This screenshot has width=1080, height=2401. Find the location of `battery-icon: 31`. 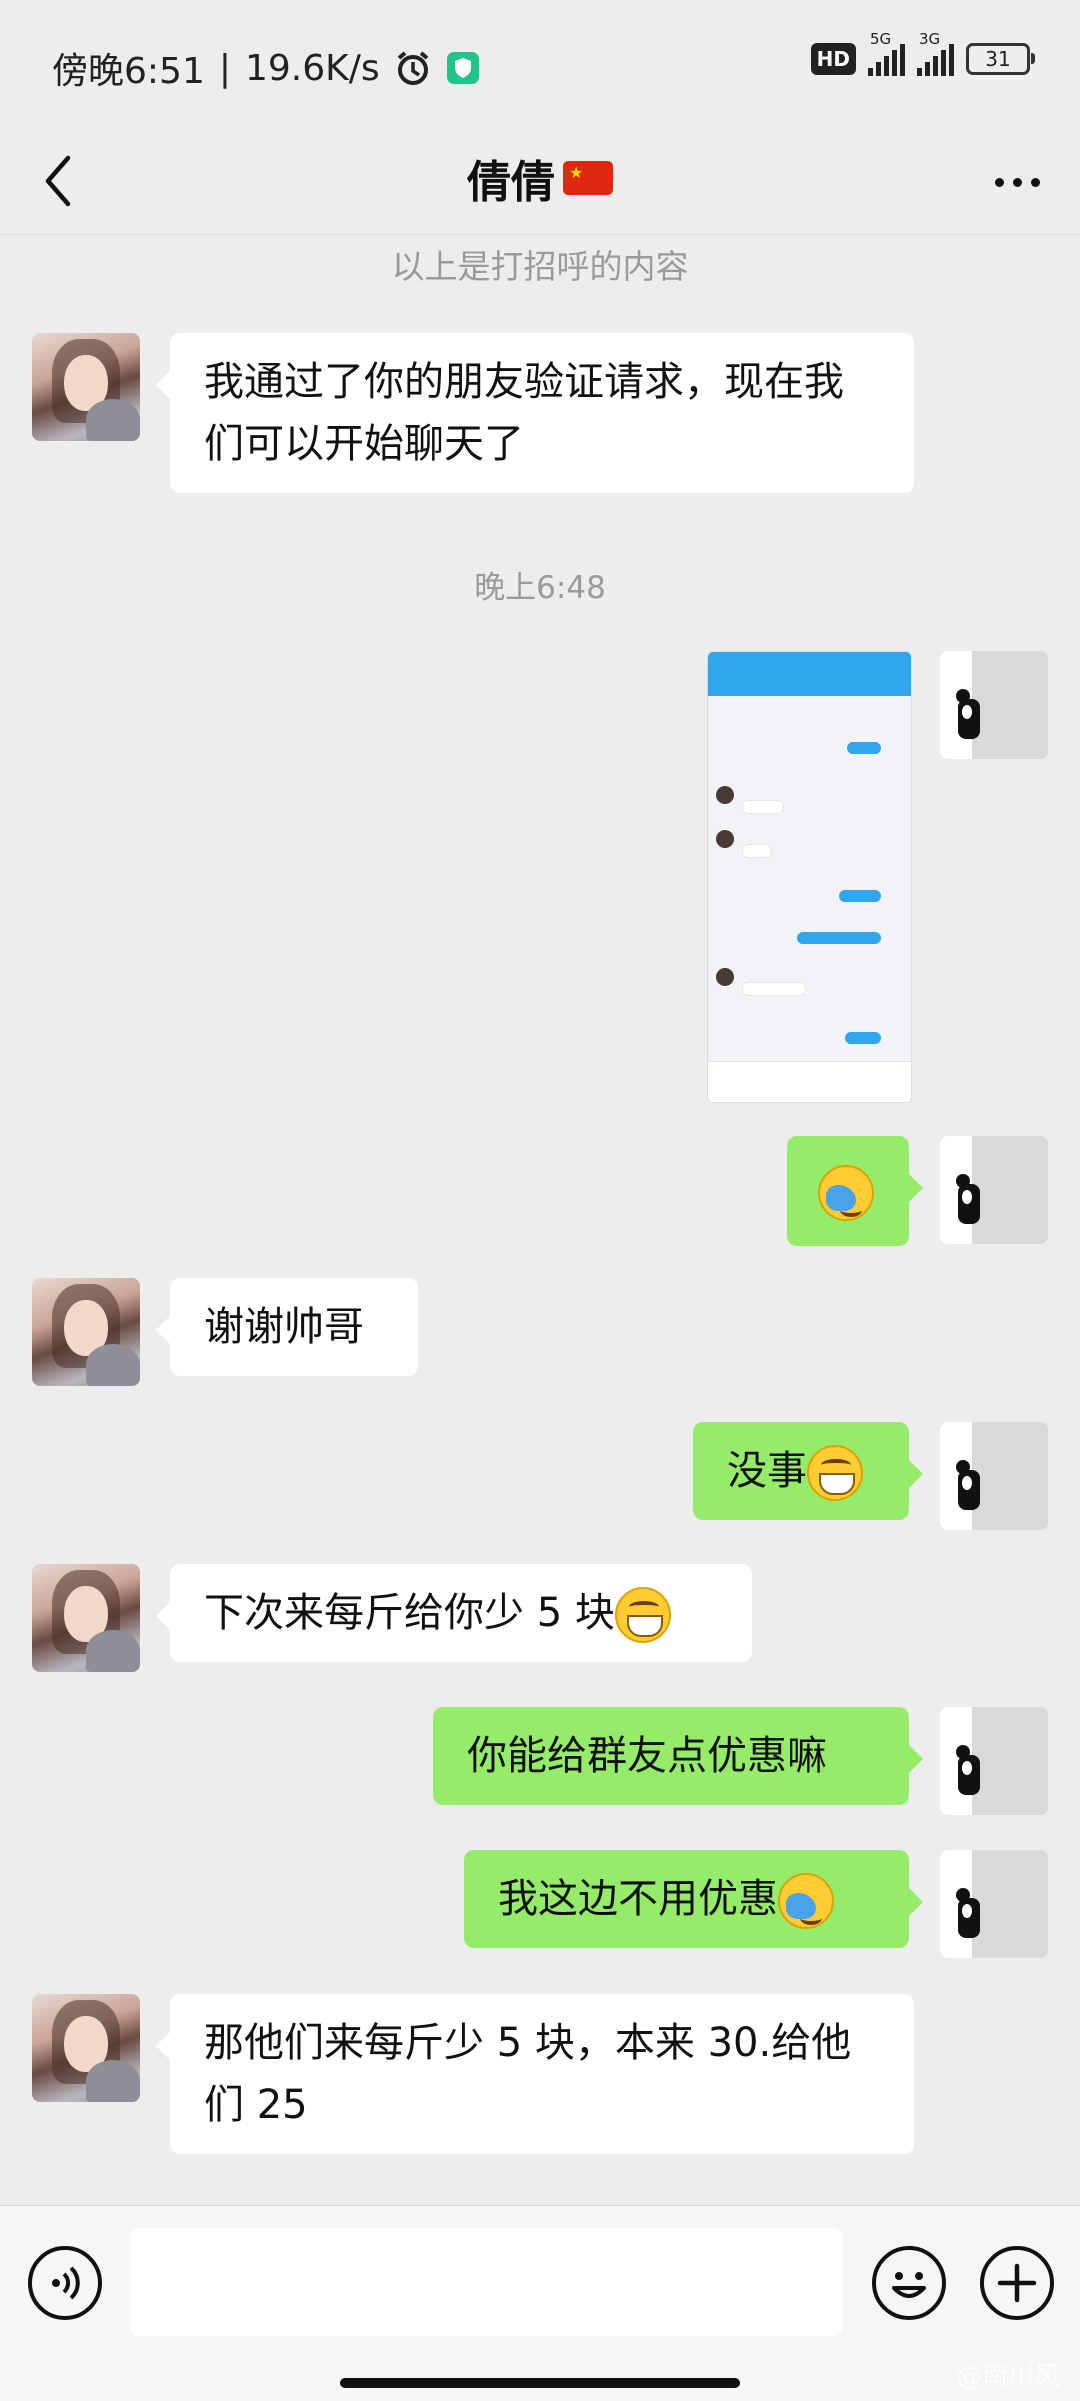

battery-icon: 31 is located at coordinates (1000, 59).